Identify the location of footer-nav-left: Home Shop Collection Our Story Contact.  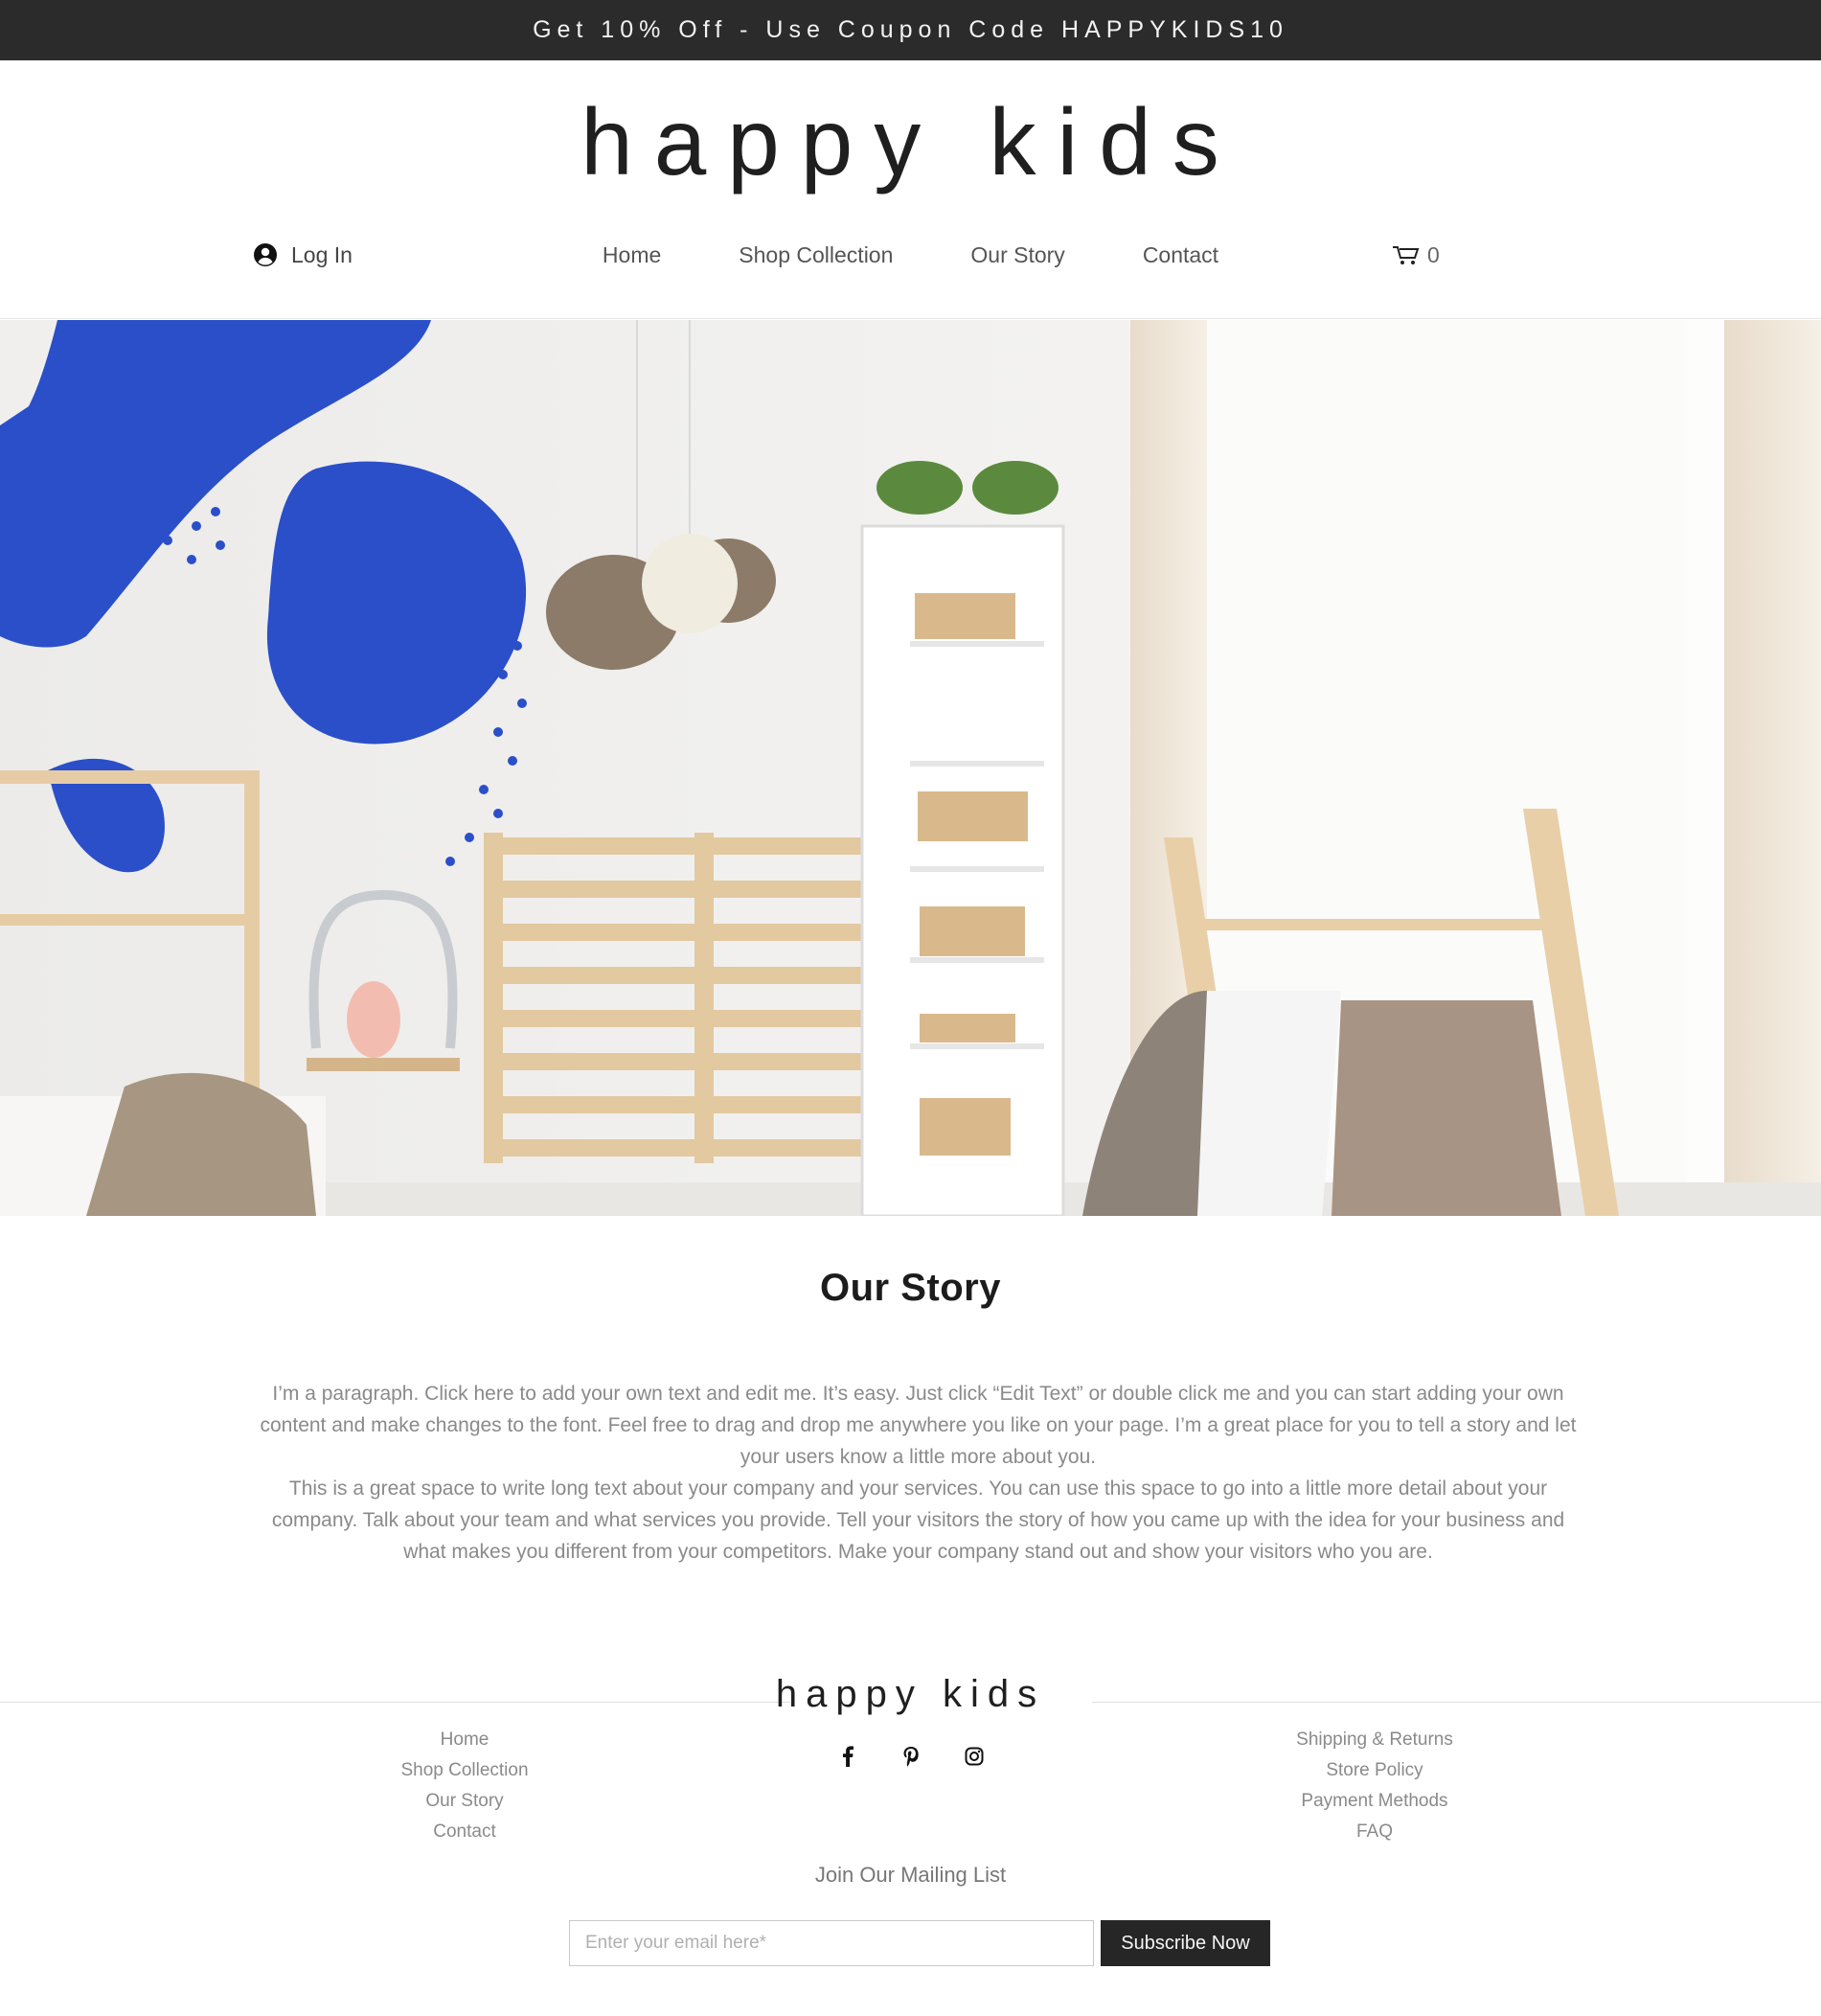
(464, 1786).